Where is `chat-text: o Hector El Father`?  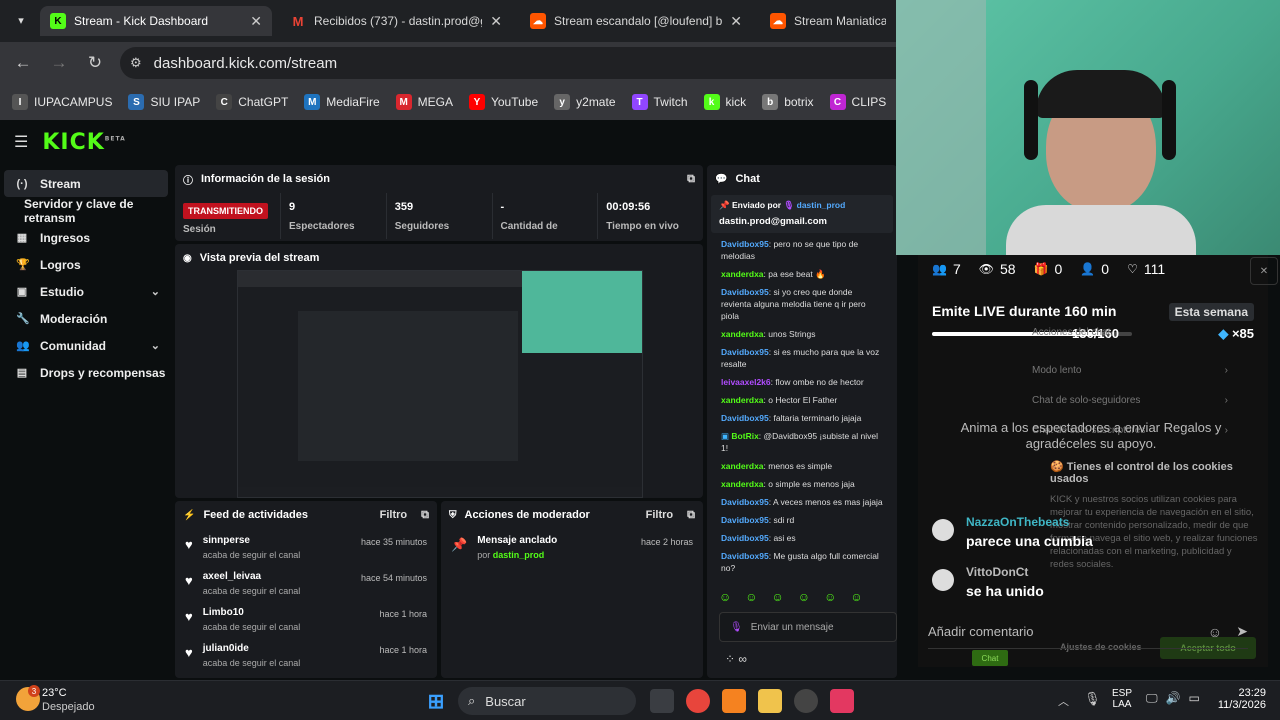 chat-text: o Hector El Father is located at coordinates (803, 400).